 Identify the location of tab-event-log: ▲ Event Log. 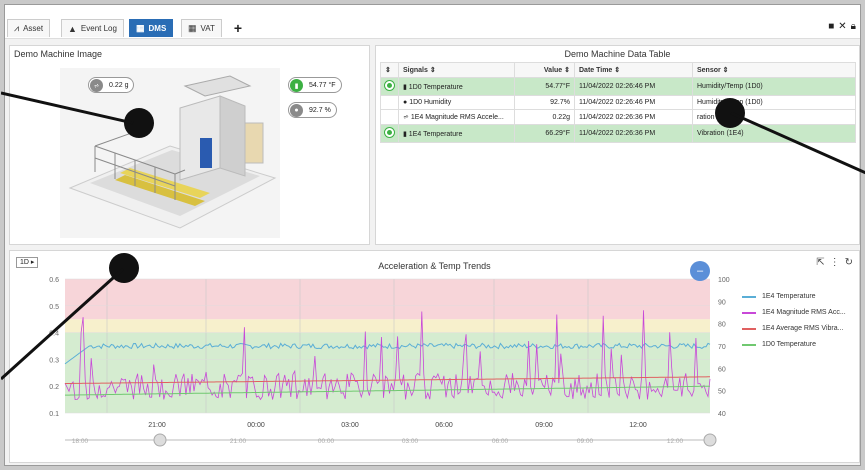
(92, 28).